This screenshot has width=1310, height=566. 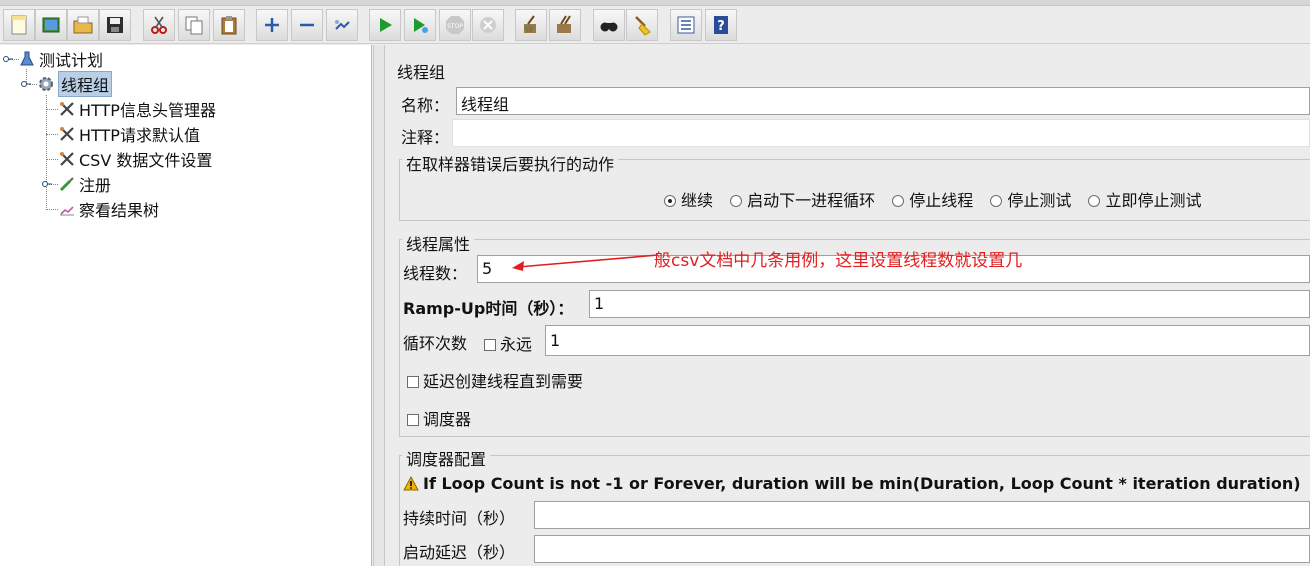 What do you see at coordinates (510, 163) in the screenshot?
I see `sampler-error-title: 在取样器错误后要执行的动作` at bounding box center [510, 163].